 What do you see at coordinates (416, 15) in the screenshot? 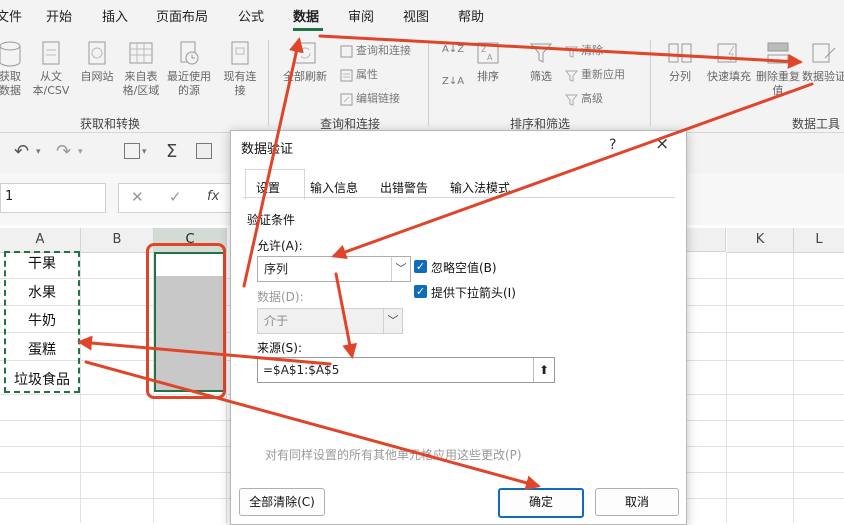
I see `tab-view: 视图` at bounding box center [416, 15].